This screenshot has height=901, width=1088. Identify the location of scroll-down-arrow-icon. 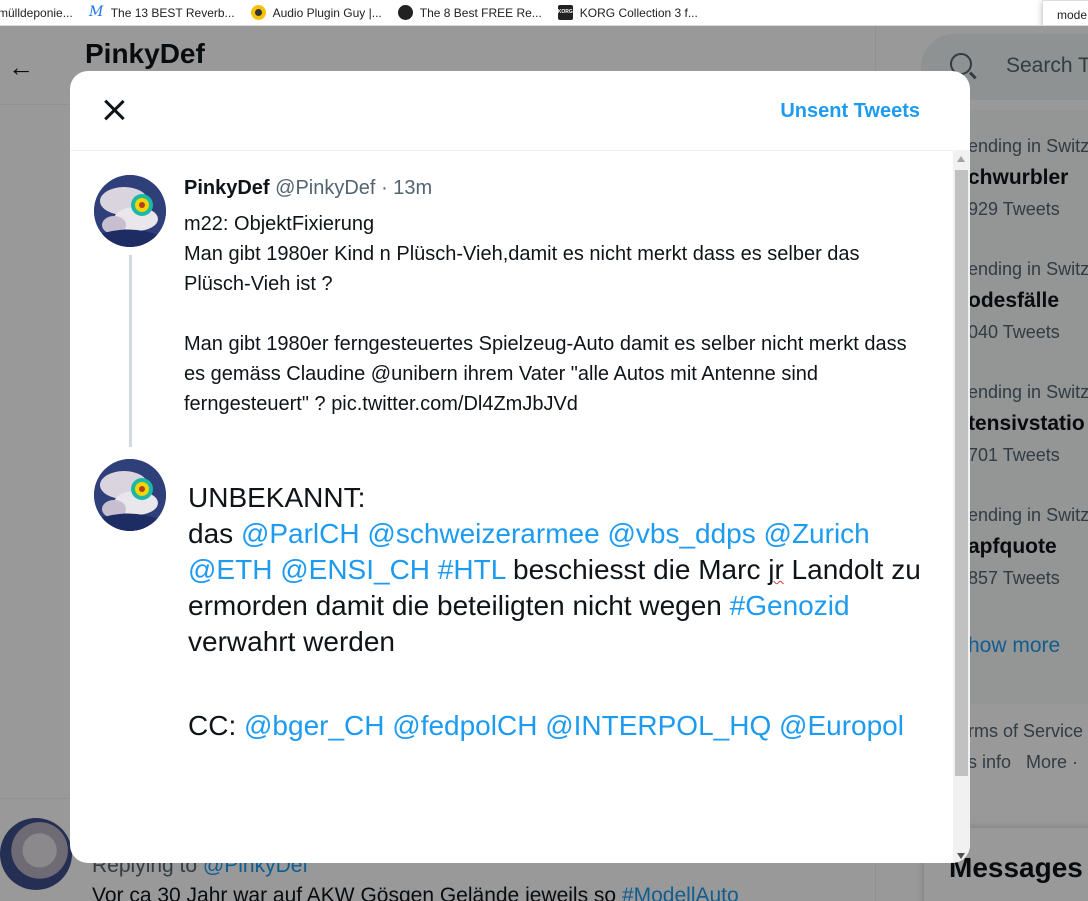
(961, 856).